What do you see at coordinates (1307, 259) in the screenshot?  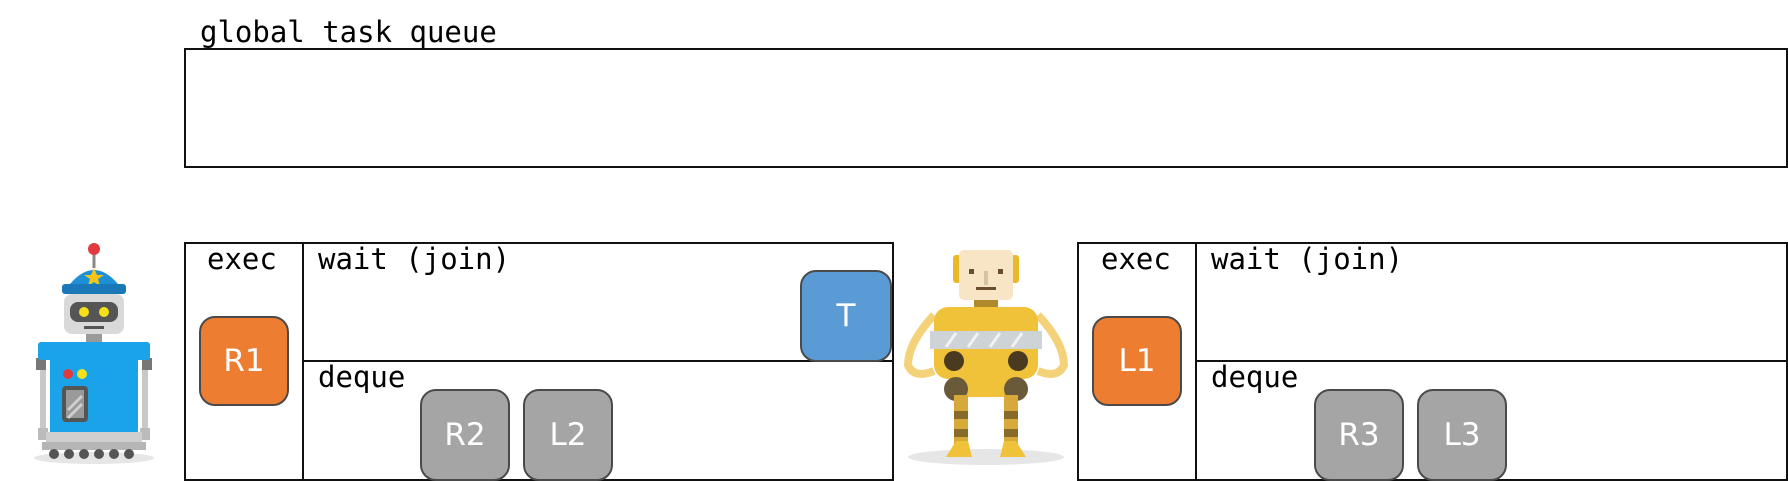 I see `worker-2-wait-label: wait (join)` at bounding box center [1307, 259].